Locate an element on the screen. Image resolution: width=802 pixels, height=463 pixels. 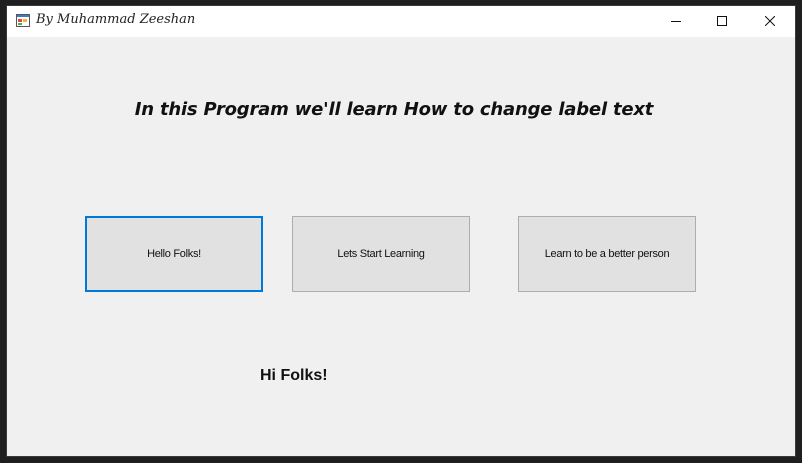
minimize-button is located at coordinates (676, 21).